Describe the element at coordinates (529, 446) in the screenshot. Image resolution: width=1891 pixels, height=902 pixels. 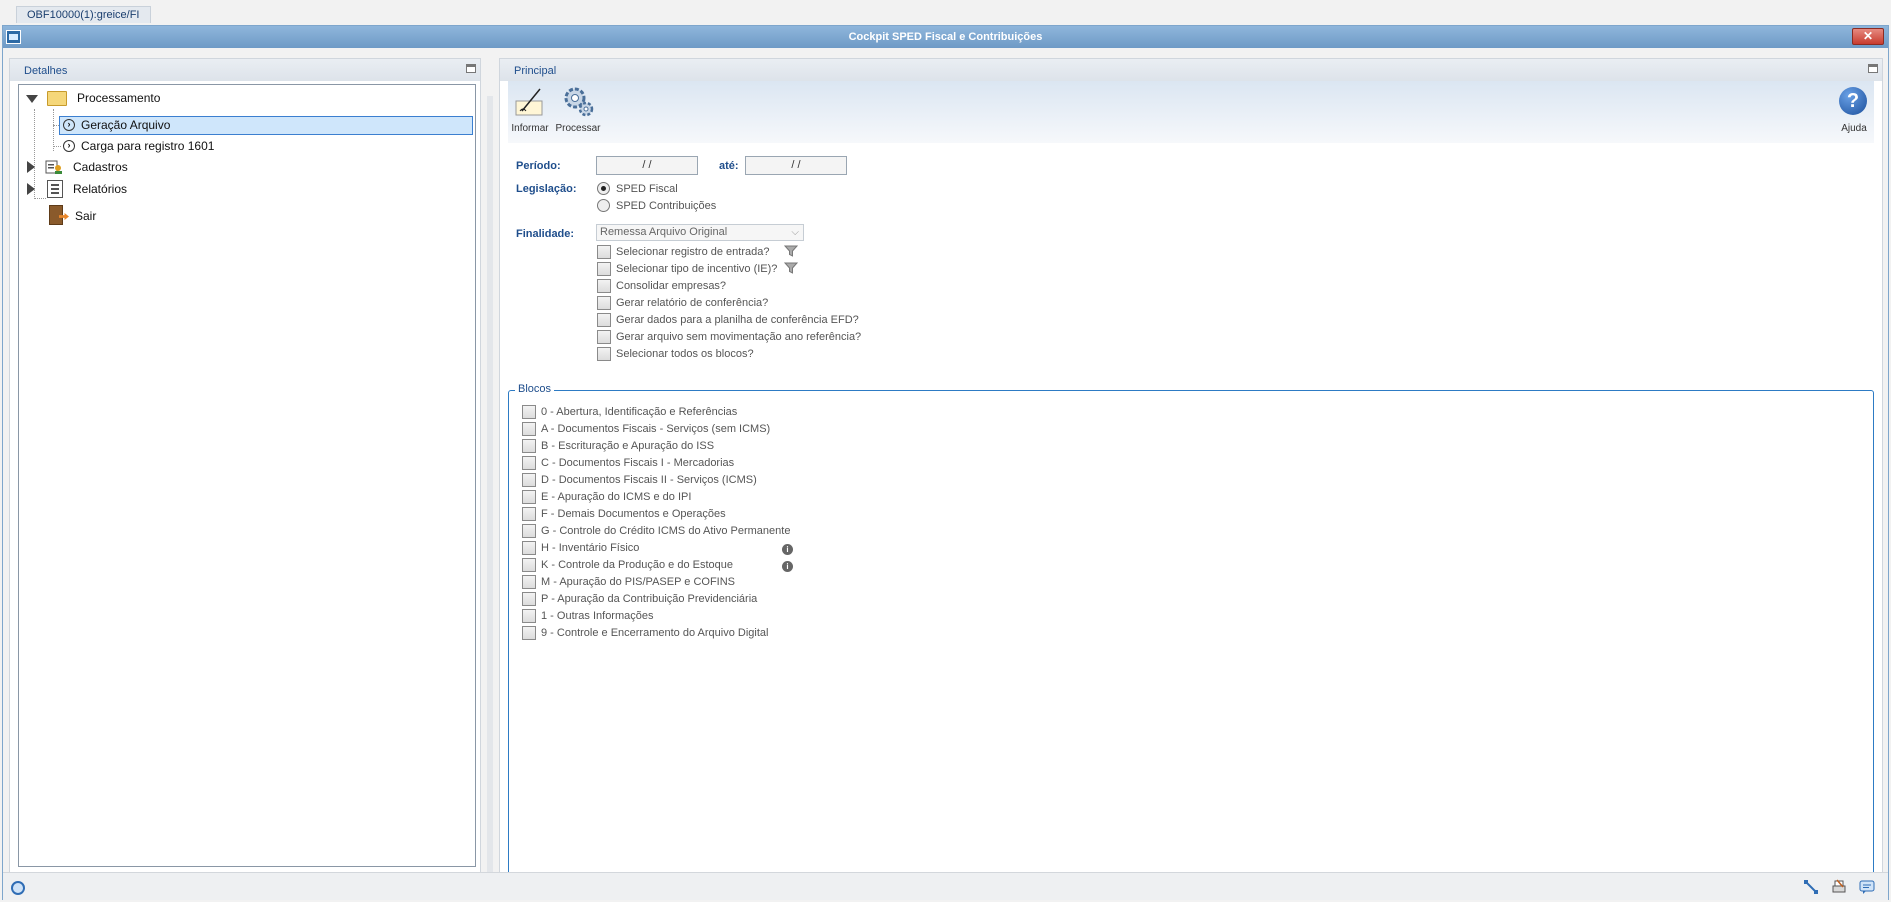
I see `checkbox-bloco-b` at that location.